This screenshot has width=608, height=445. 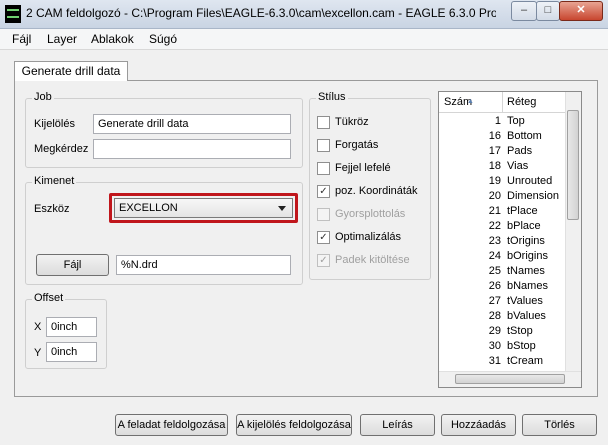 What do you see at coordinates (49, 298) in the screenshot?
I see `offset-group-title: Offset` at bounding box center [49, 298].